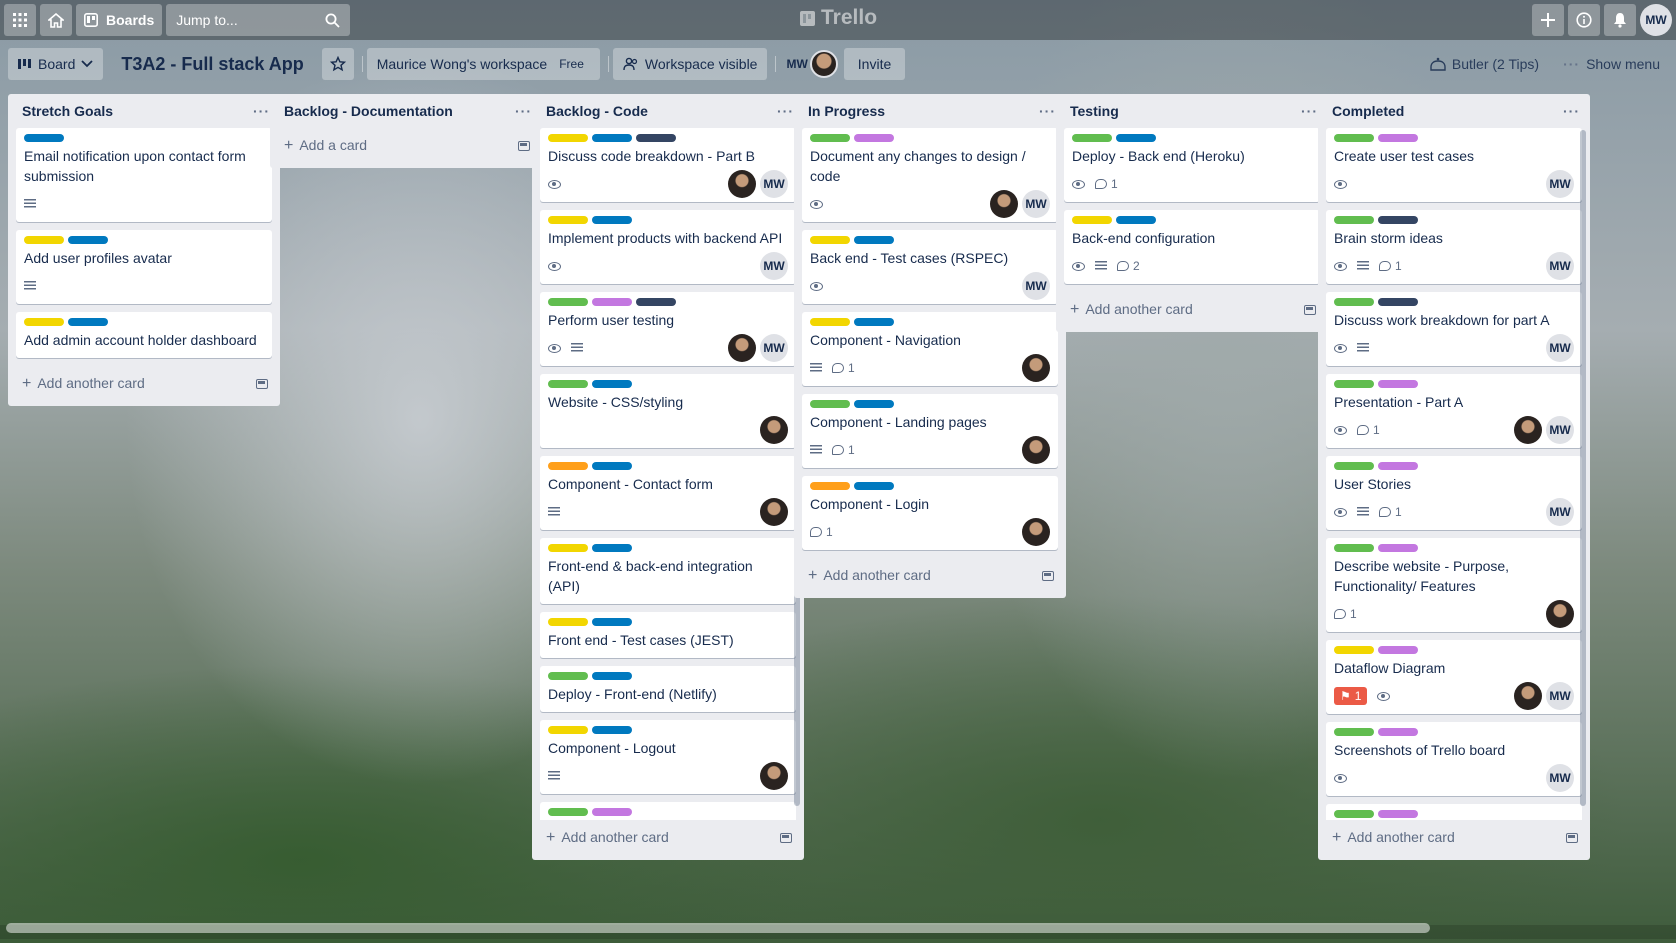 The height and width of the screenshot is (943, 1676). Describe the element at coordinates (1094, 111) in the screenshot. I see `list-title: Testing` at that location.